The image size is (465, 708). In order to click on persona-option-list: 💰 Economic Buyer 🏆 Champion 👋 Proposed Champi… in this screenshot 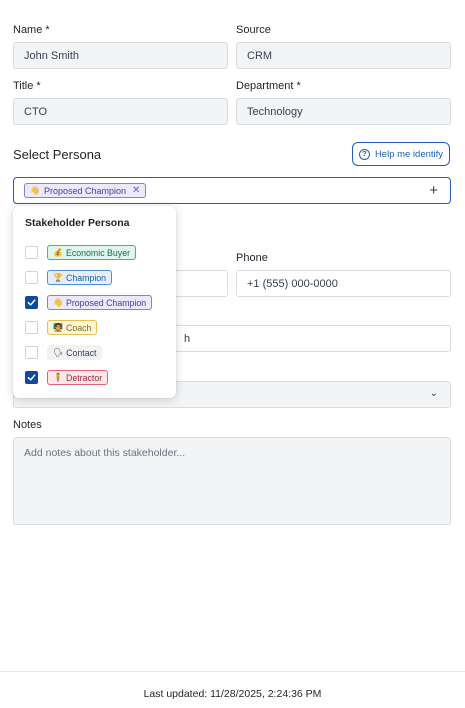, I will do `click(94, 315)`.